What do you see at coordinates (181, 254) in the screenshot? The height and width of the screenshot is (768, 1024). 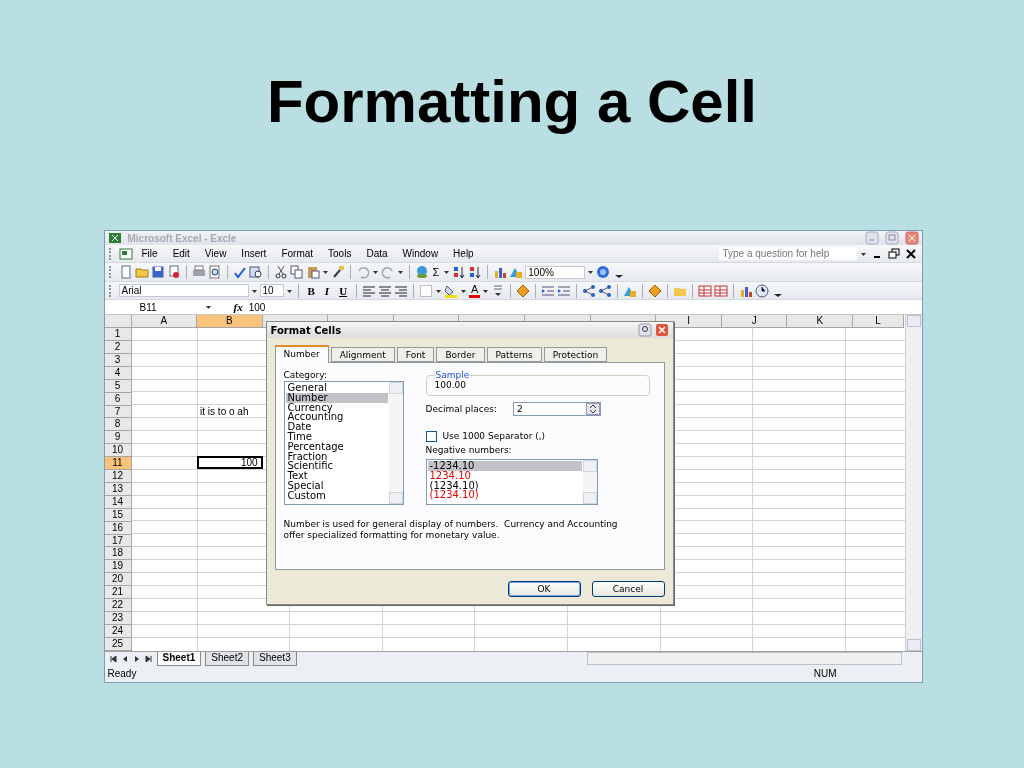 I see `menu-item: Edit` at bounding box center [181, 254].